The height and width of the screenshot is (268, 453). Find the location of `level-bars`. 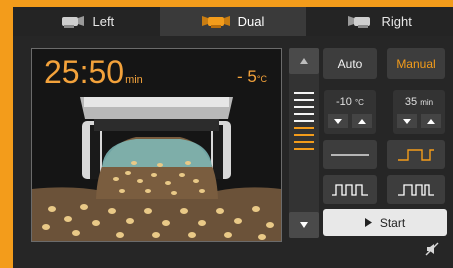

level-bars is located at coordinates (304, 123).